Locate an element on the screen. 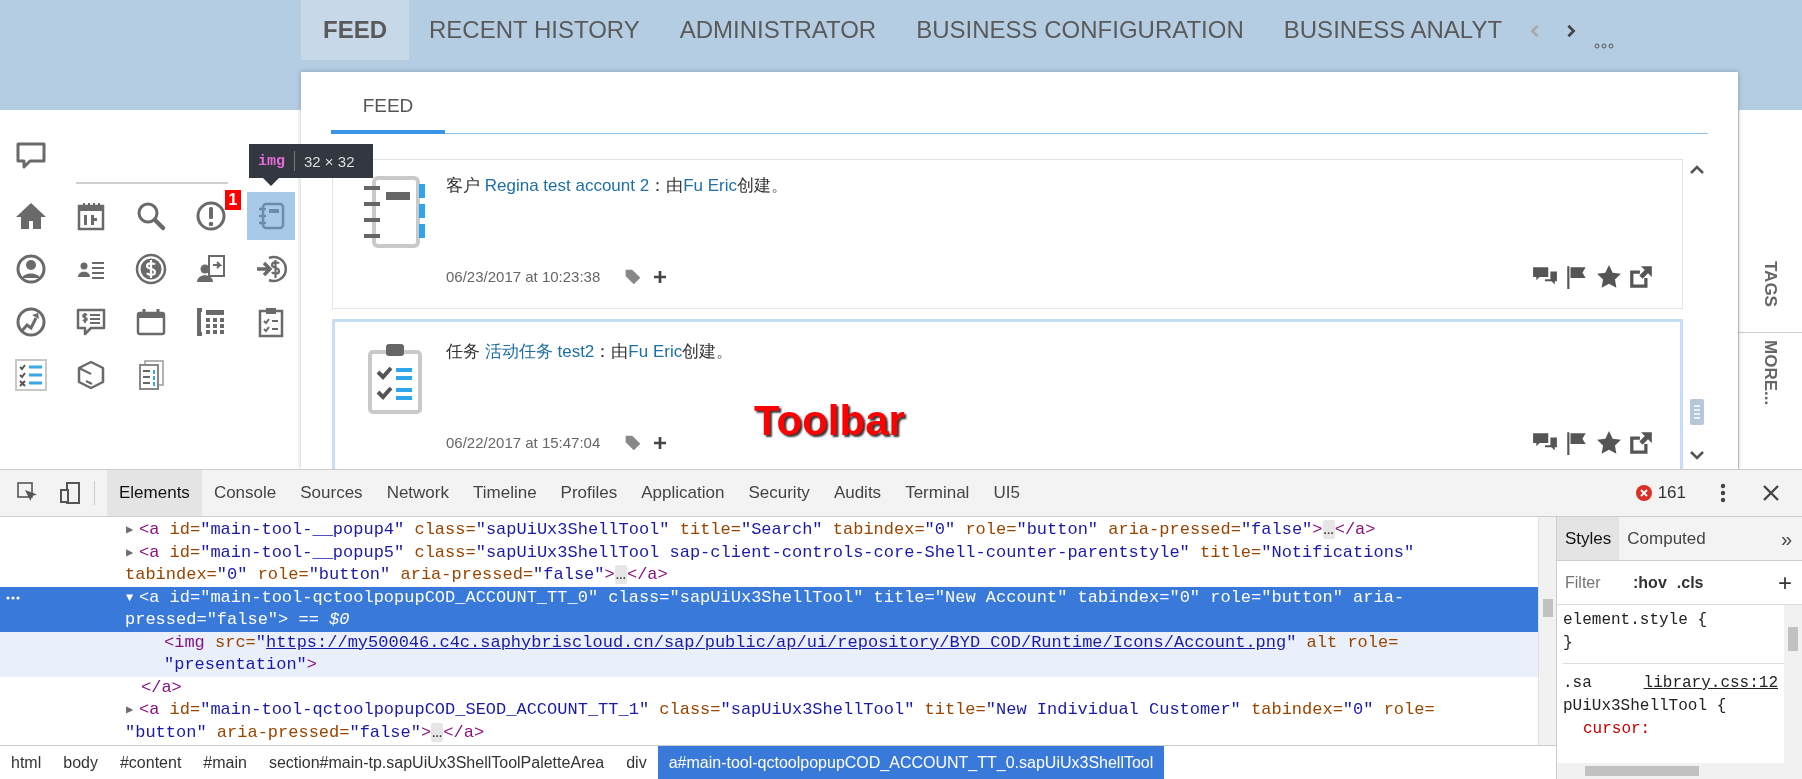 Image resolution: width=1802 pixels, height=779 pixels. home-icon is located at coordinates (31, 216).